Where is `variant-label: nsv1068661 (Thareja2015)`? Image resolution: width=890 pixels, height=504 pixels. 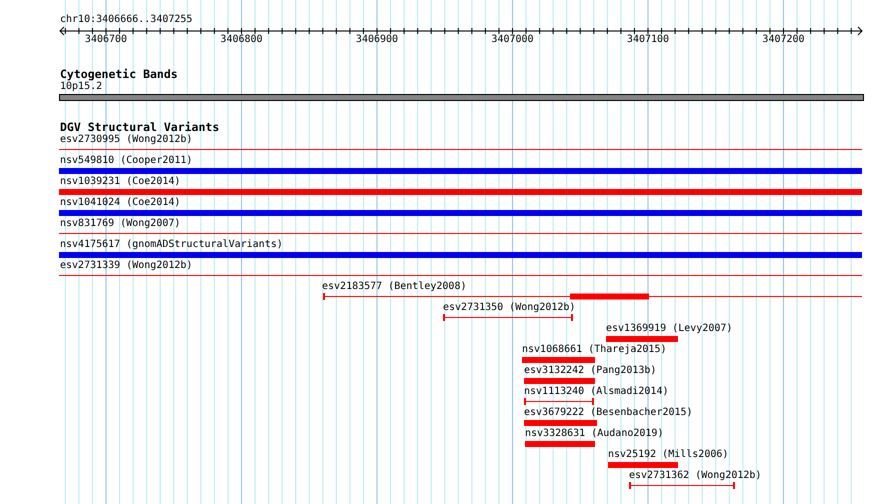 variant-label: nsv1068661 (Thareja2015) is located at coordinates (594, 350).